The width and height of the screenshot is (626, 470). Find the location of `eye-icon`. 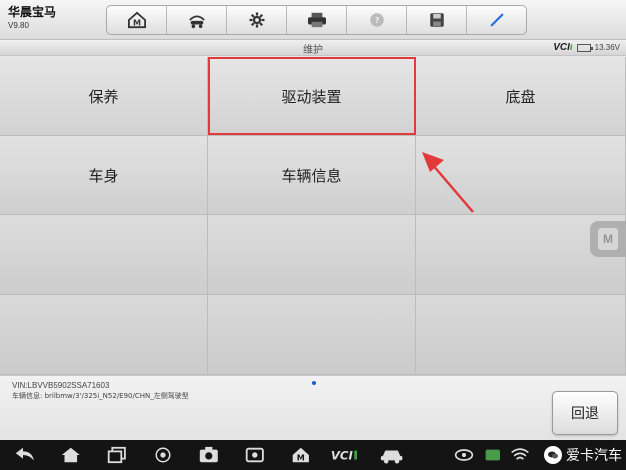

eye-icon is located at coordinates (464, 455).